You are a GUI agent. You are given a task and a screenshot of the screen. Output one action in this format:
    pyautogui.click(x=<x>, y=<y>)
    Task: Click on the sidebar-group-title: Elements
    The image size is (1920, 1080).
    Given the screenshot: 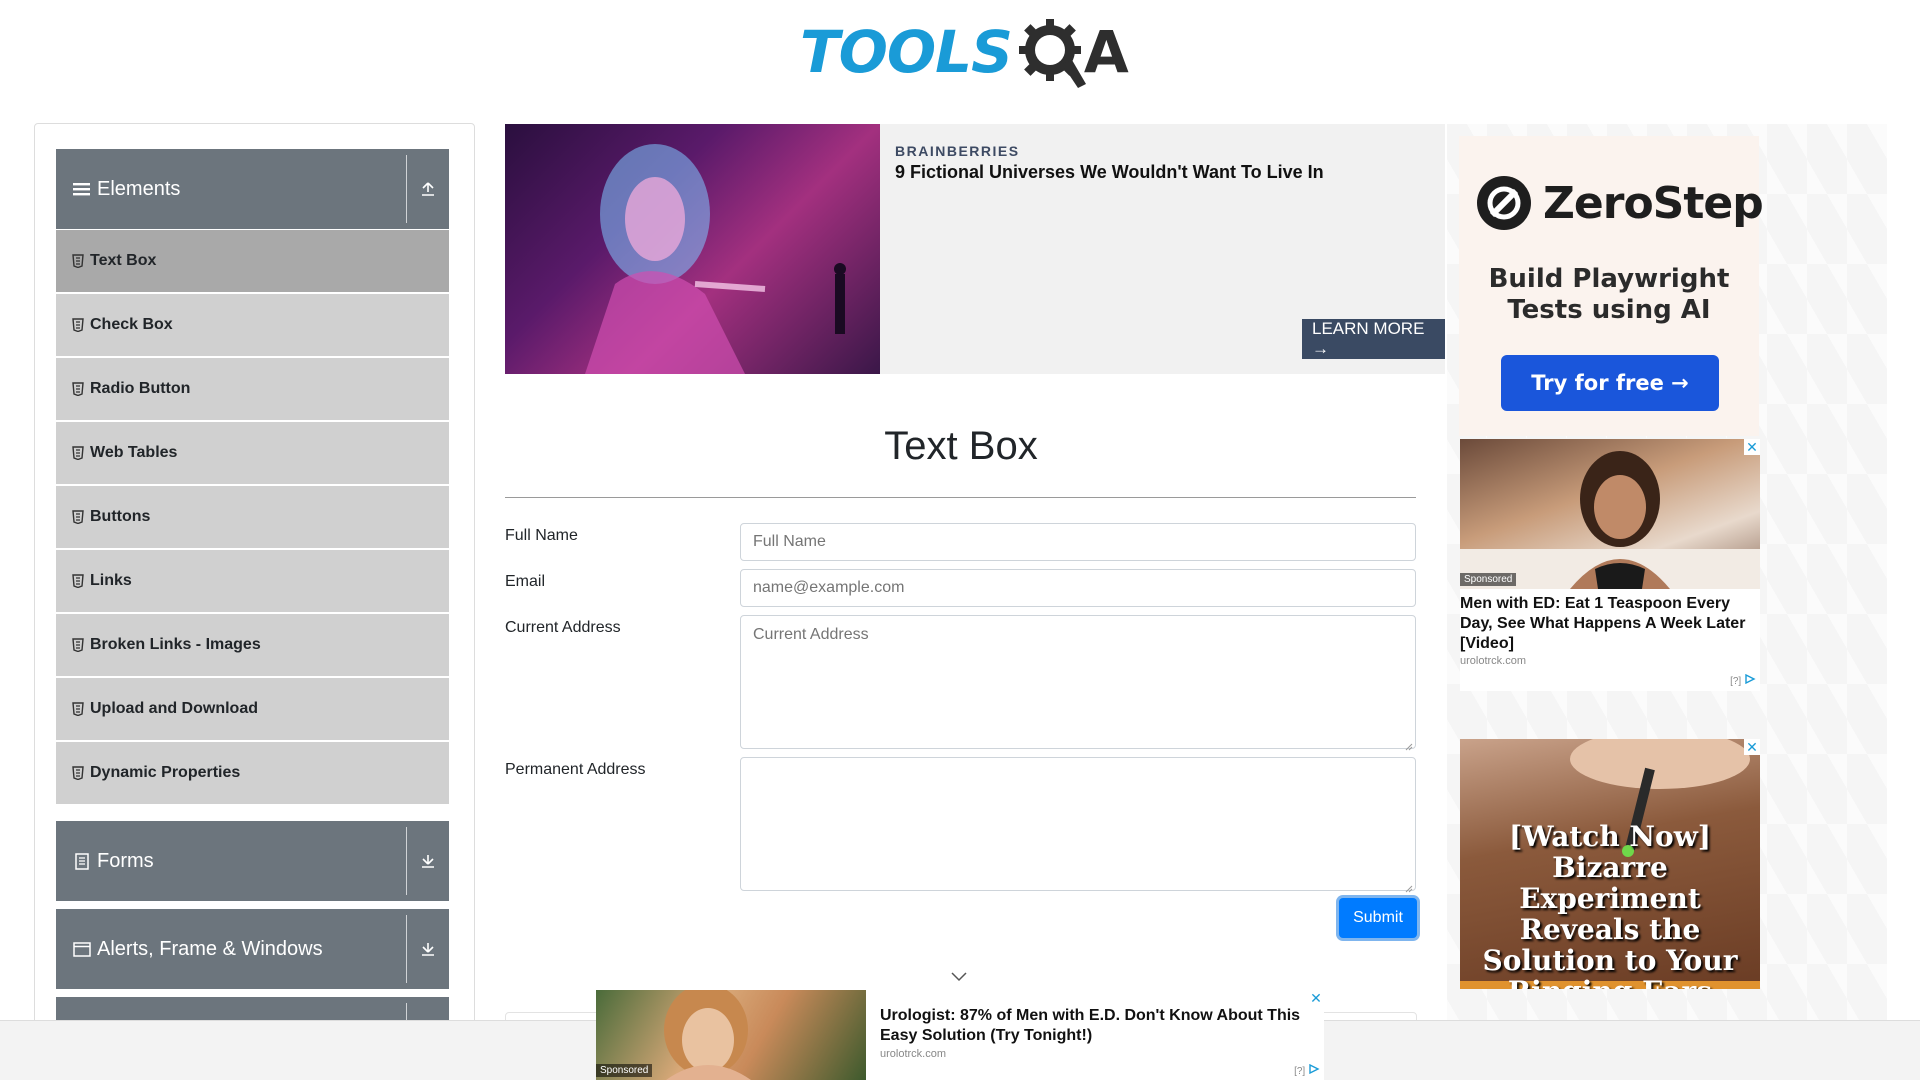 What is the action you would take?
    pyautogui.click(x=139, y=188)
    